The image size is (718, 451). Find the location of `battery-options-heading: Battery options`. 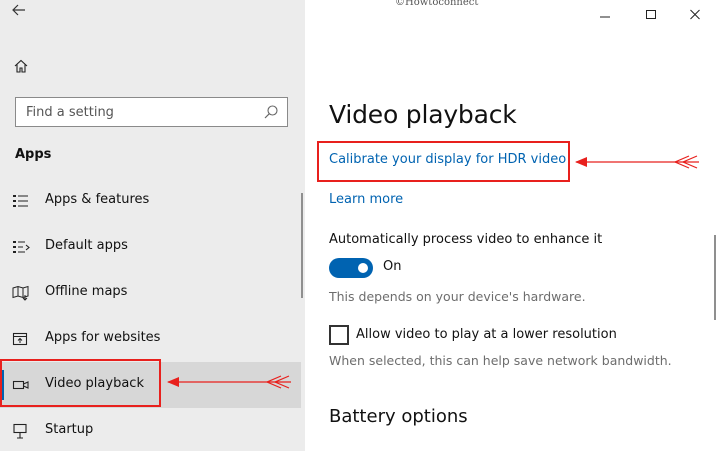

battery-options-heading: Battery options is located at coordinates (398, 416).